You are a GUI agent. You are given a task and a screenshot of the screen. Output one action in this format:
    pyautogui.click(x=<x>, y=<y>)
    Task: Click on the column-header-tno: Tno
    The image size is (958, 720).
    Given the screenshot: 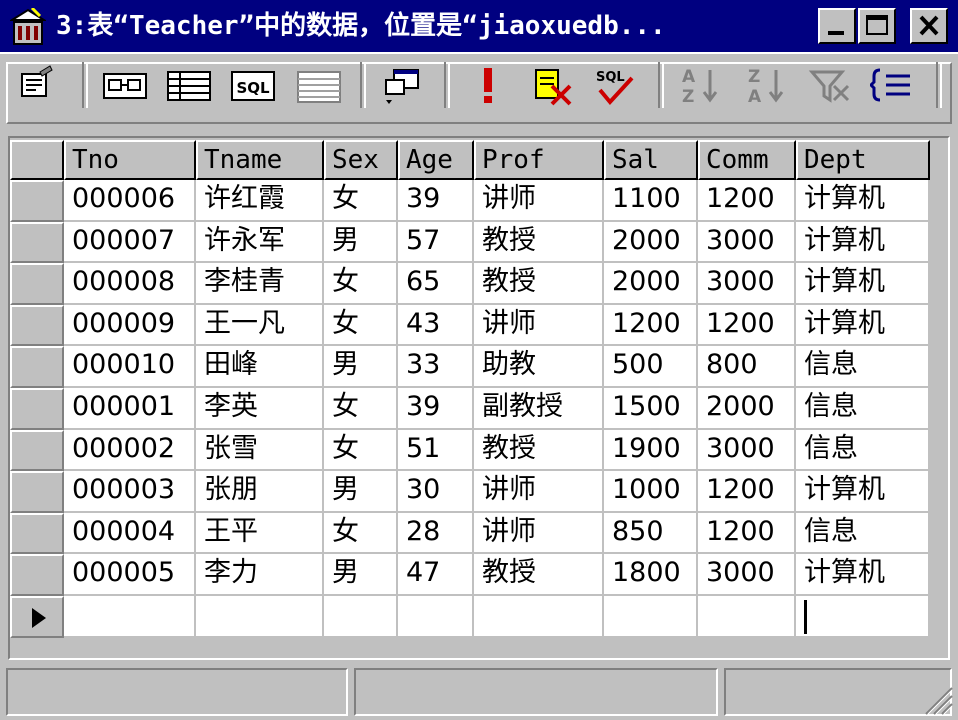 What is the action you would take?
    pyautogui.click(x=130, y=160)
    